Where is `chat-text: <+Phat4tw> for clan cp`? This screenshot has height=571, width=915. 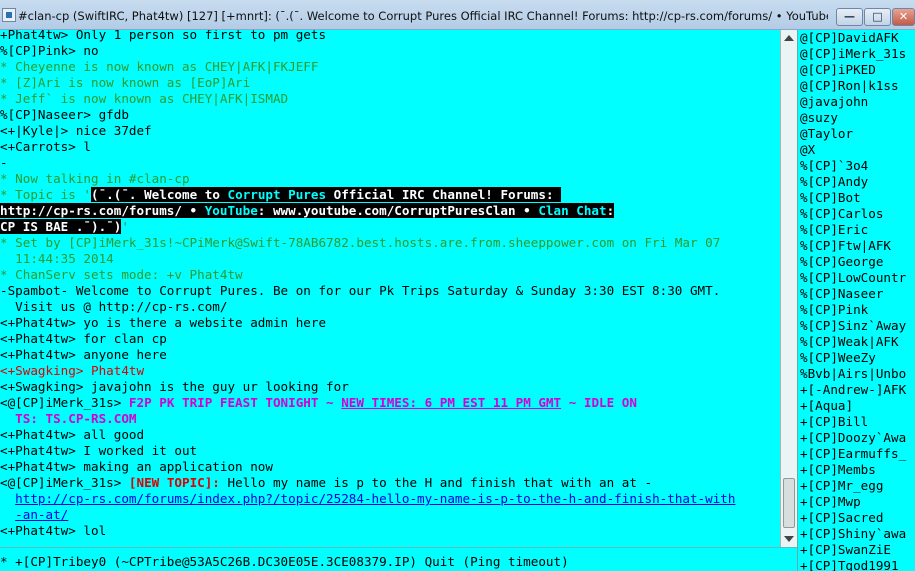 chat-text: <+Phat4tw> for clan cp is located at coordinates (83, 338).